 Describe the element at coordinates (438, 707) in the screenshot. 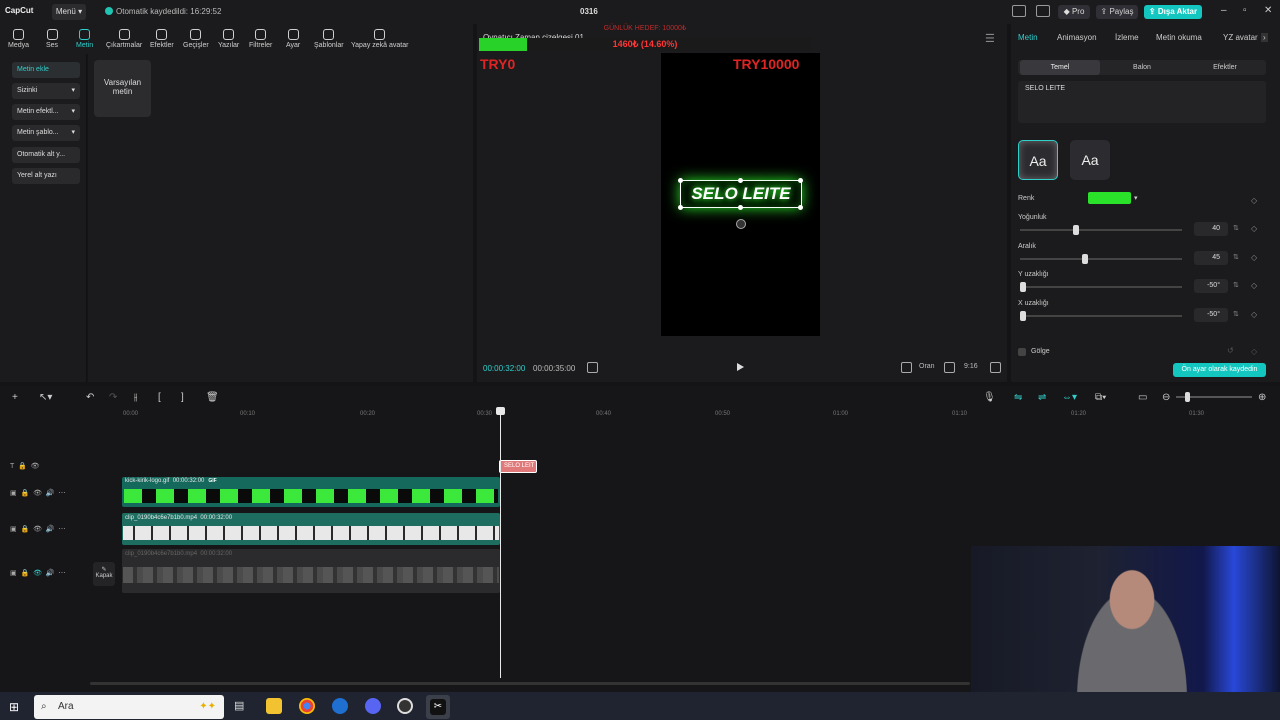

I see `capcut-taskbar-button: ✂` at that location.